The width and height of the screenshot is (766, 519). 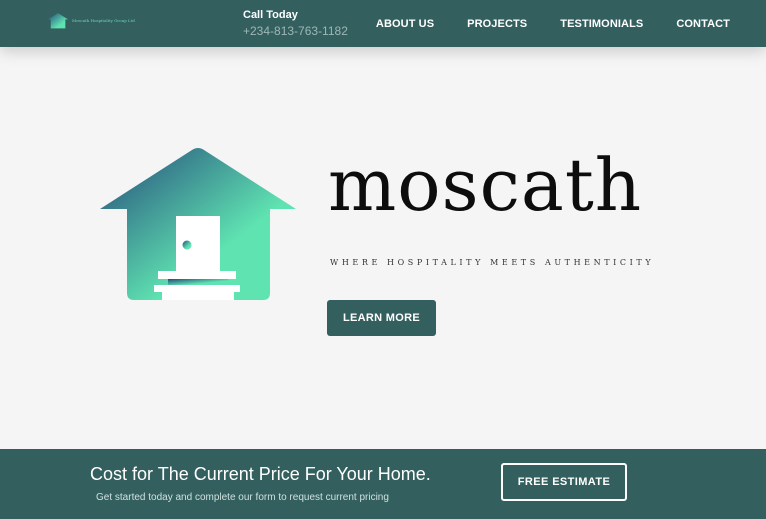 What do you see at coordinates (703, 24) in the screenshot?
I see `nav-contact: CONTACT` at bounding box center [703, 24].